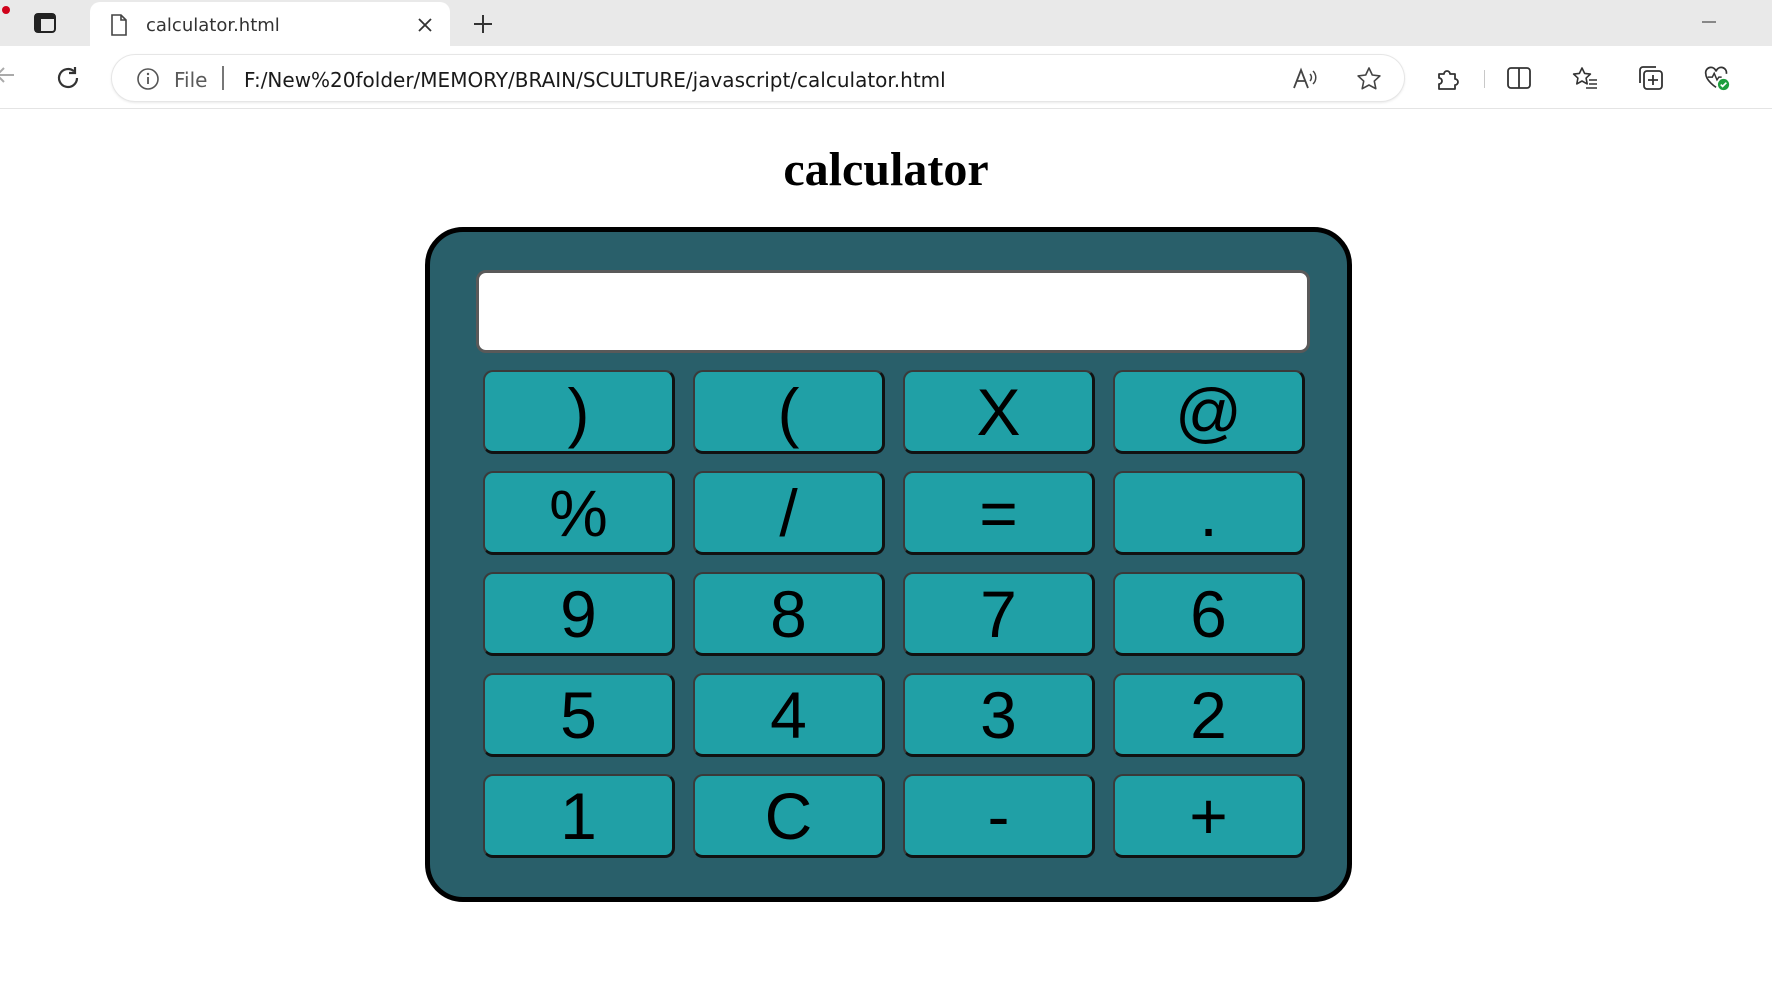  What do you see at coordinates (999, 614) in the screenshot?
I see `key-7: 7` at bounding box center [999, 614].